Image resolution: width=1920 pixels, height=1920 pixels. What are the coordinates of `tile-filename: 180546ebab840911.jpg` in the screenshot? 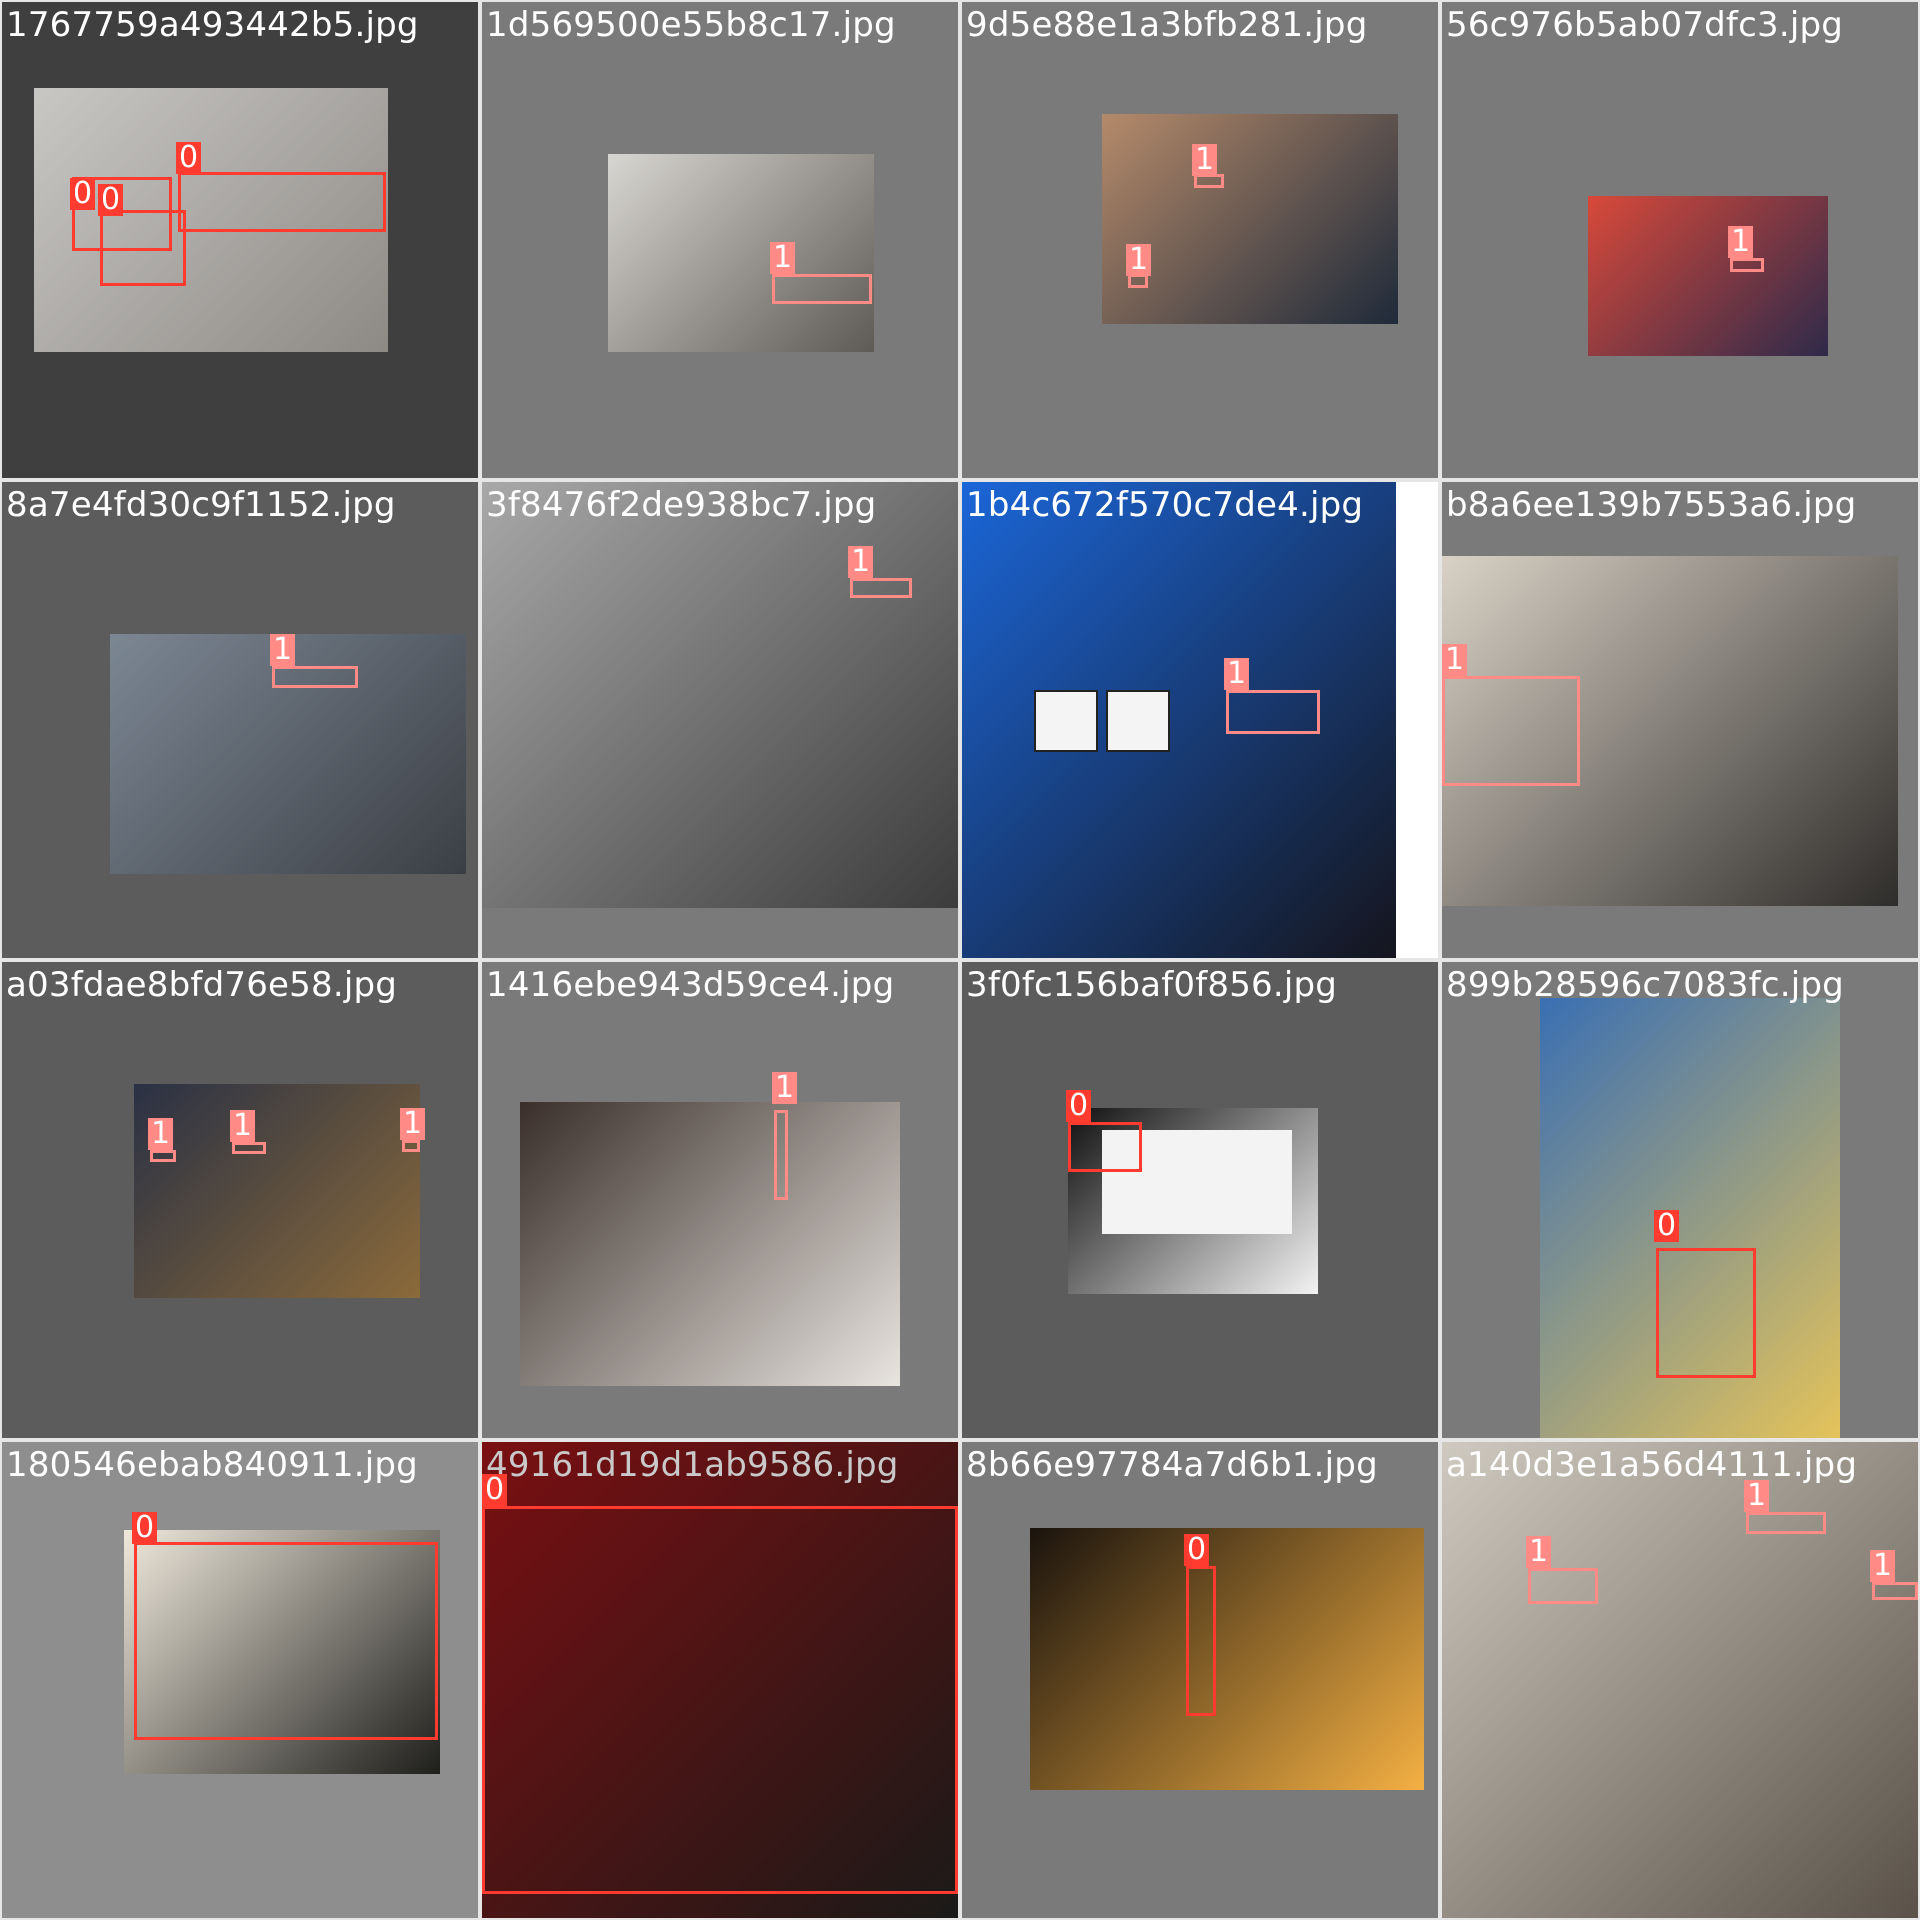 It's located at (212, 1465).